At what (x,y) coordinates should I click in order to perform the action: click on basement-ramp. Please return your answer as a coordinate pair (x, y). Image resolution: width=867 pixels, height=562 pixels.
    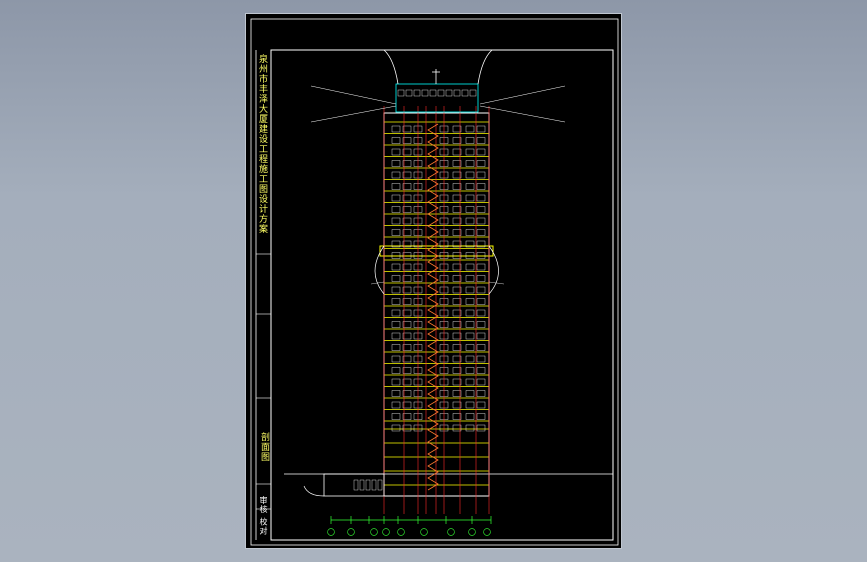
    Looking at the image, I should click on (314, 491).